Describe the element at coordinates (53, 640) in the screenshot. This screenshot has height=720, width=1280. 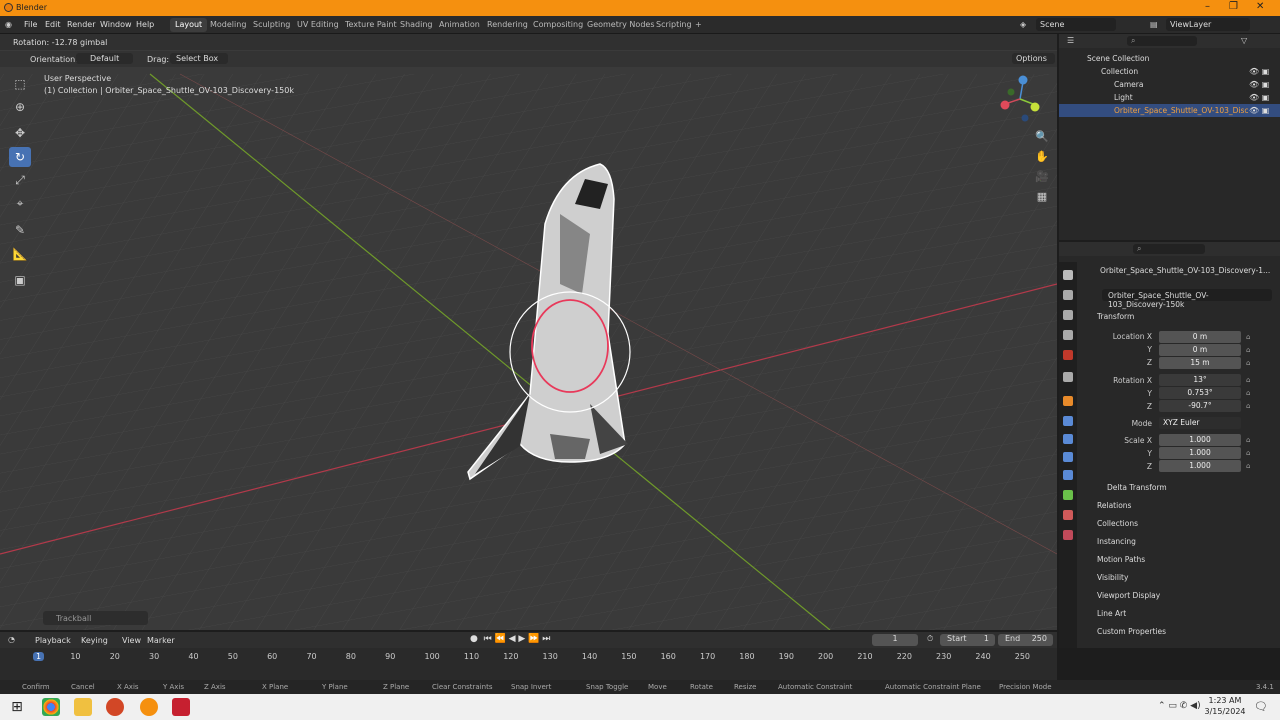
I see `playback-menu: Playback` at that location.